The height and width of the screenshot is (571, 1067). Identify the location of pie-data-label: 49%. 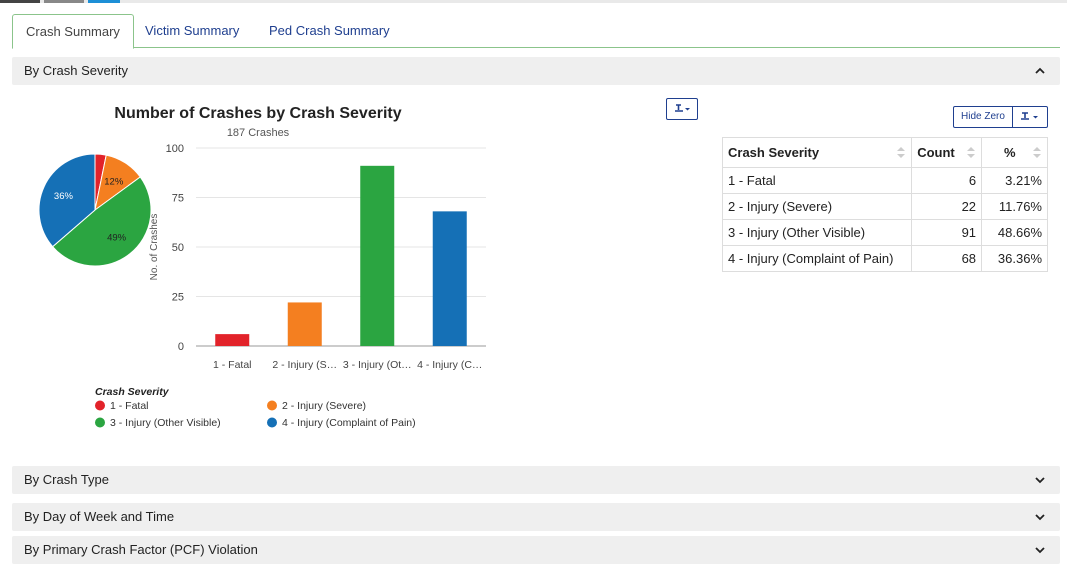
(117, 238).